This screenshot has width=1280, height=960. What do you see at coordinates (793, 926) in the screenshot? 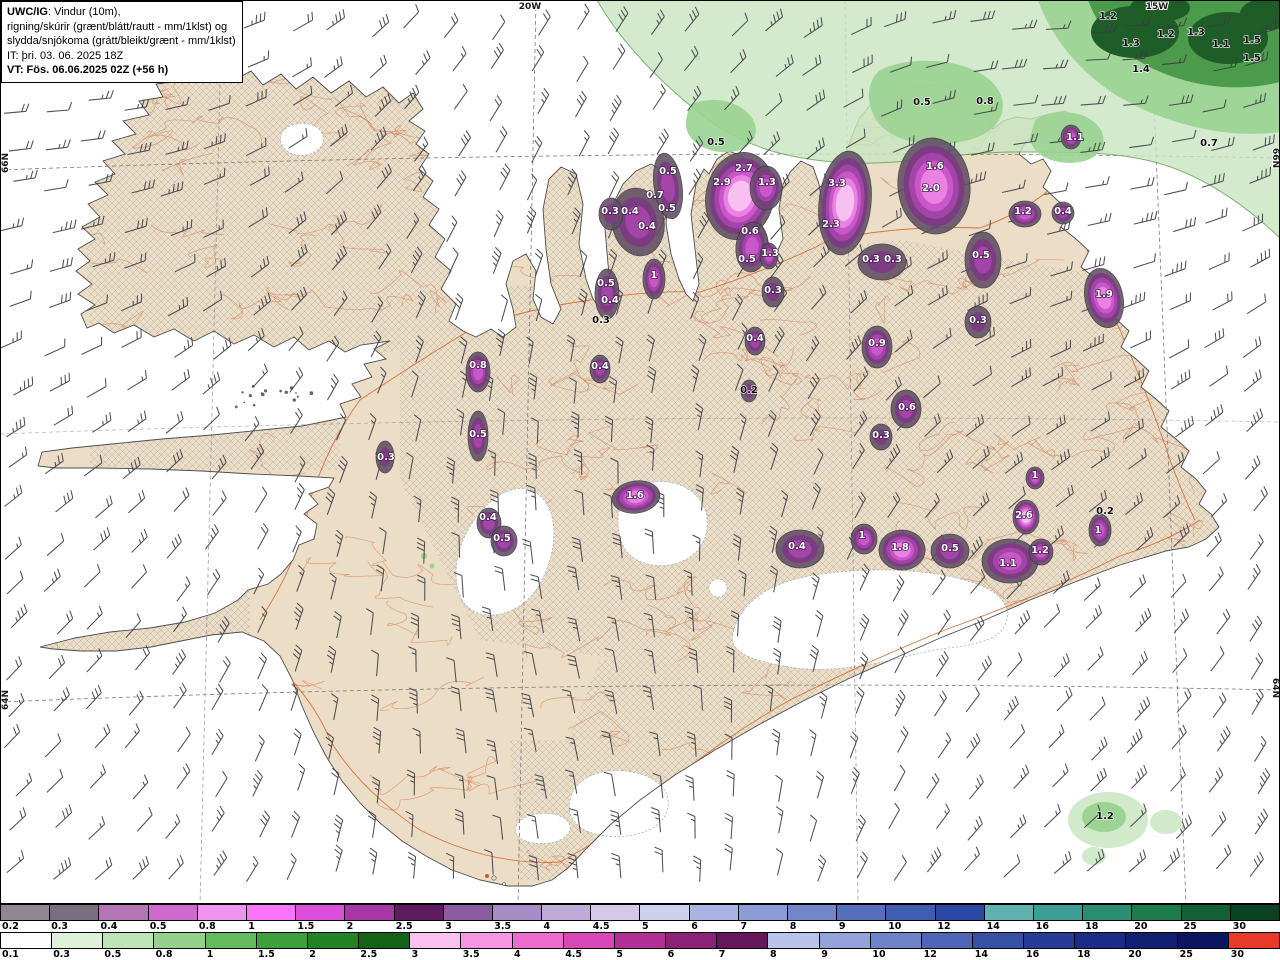
I see `colorbar-tick-label: 8` at bounding box center [793, 926].